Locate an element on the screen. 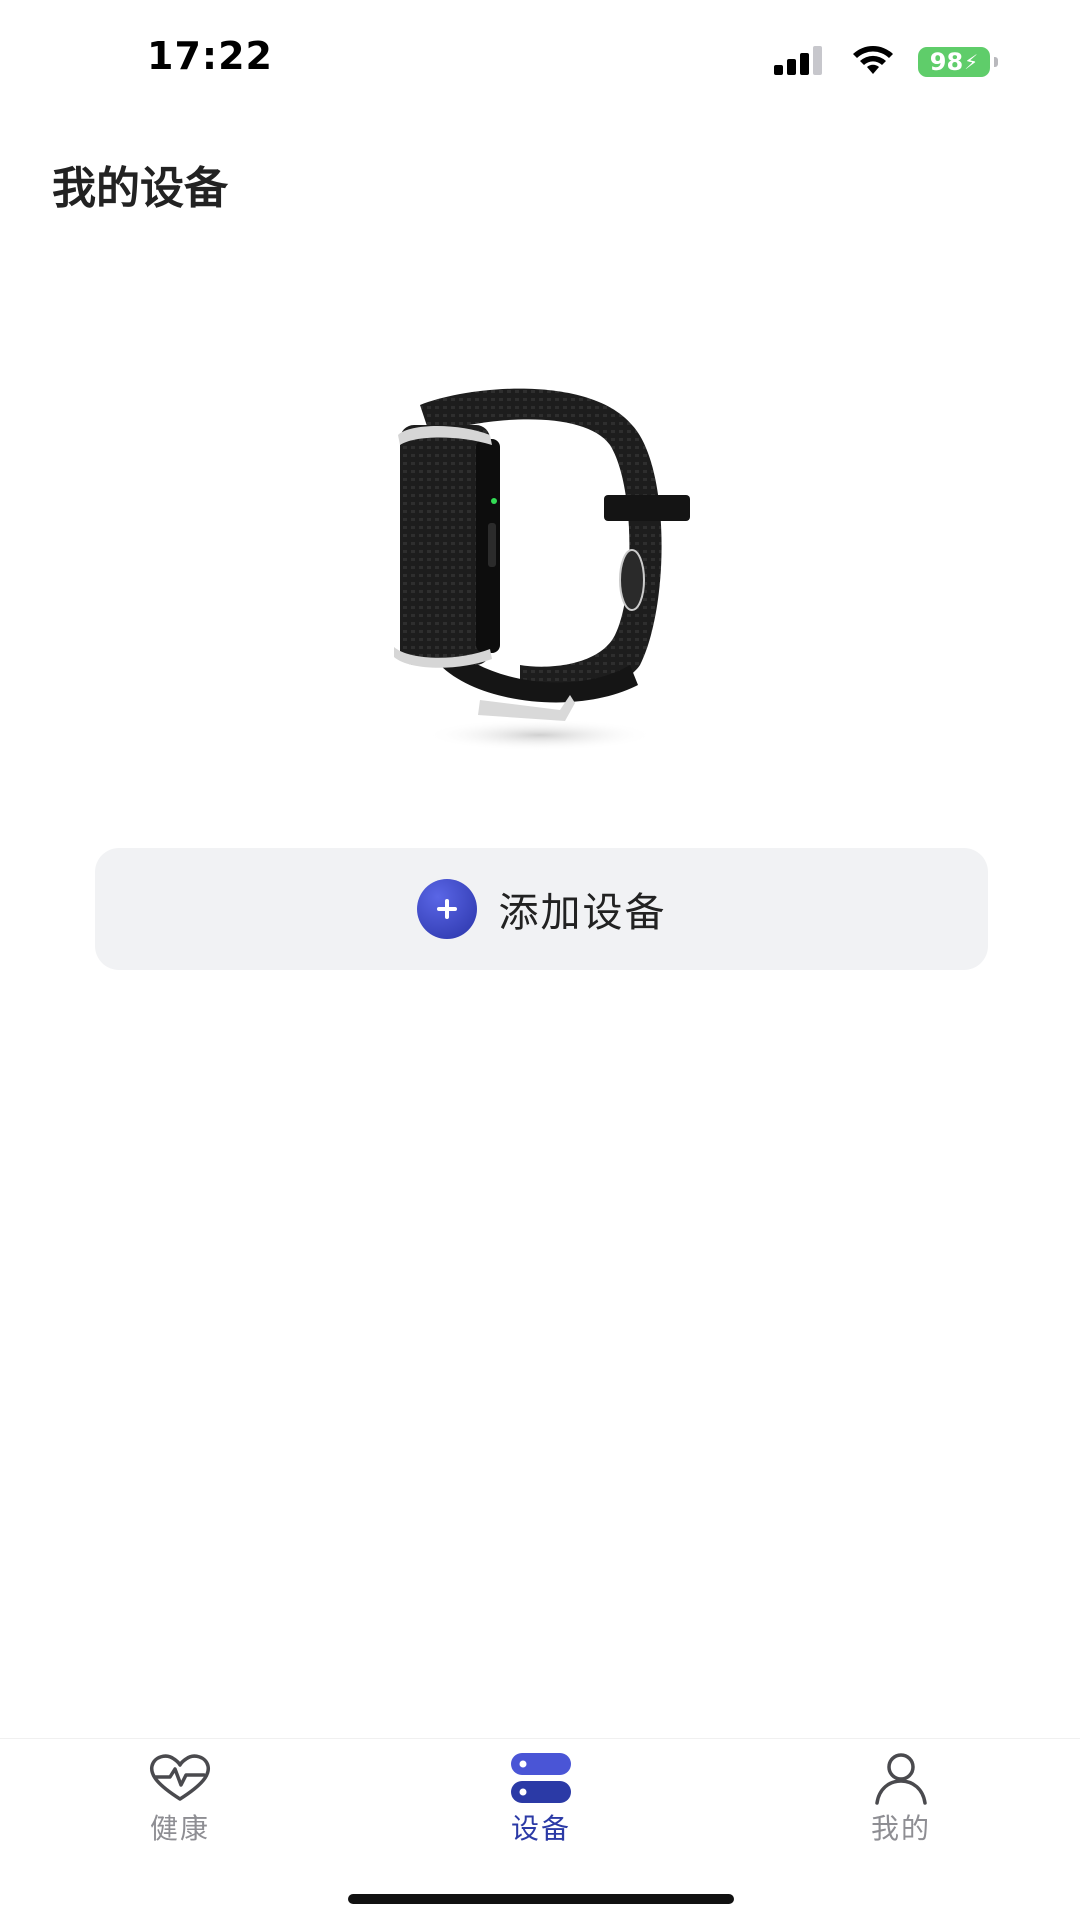 This screenshot has height=1920, width=1080. wifi-icon is located at coordinates (873, 62).